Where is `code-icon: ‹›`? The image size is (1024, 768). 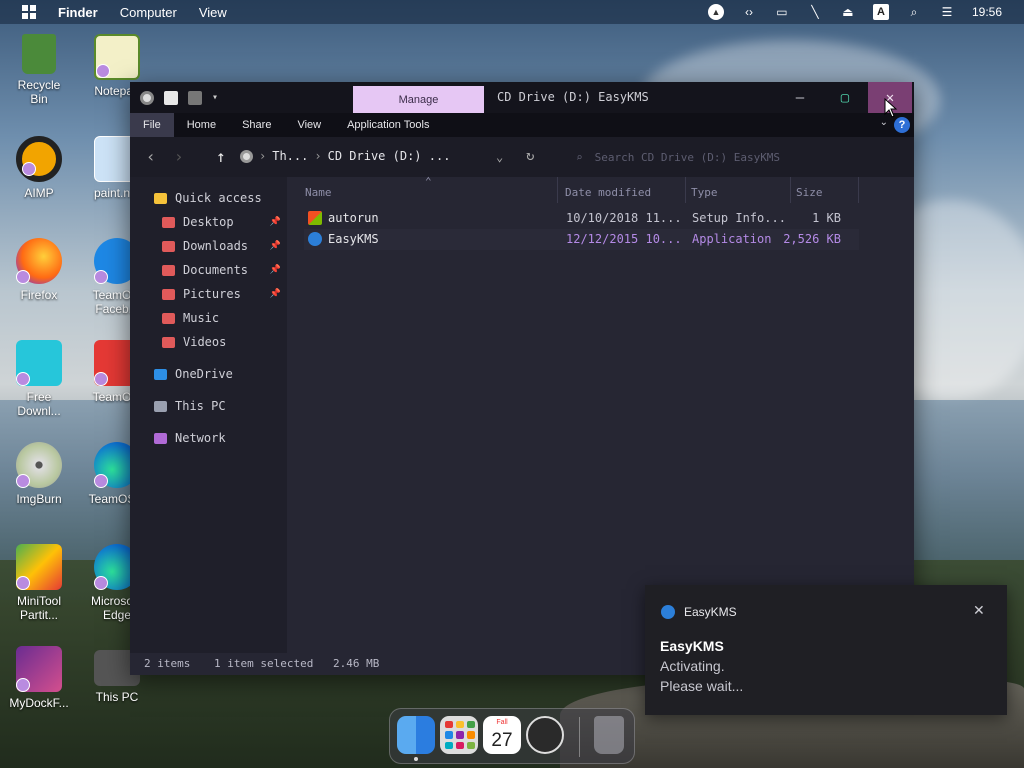
code-icon: ‹› is located at coordinates (749, 12).